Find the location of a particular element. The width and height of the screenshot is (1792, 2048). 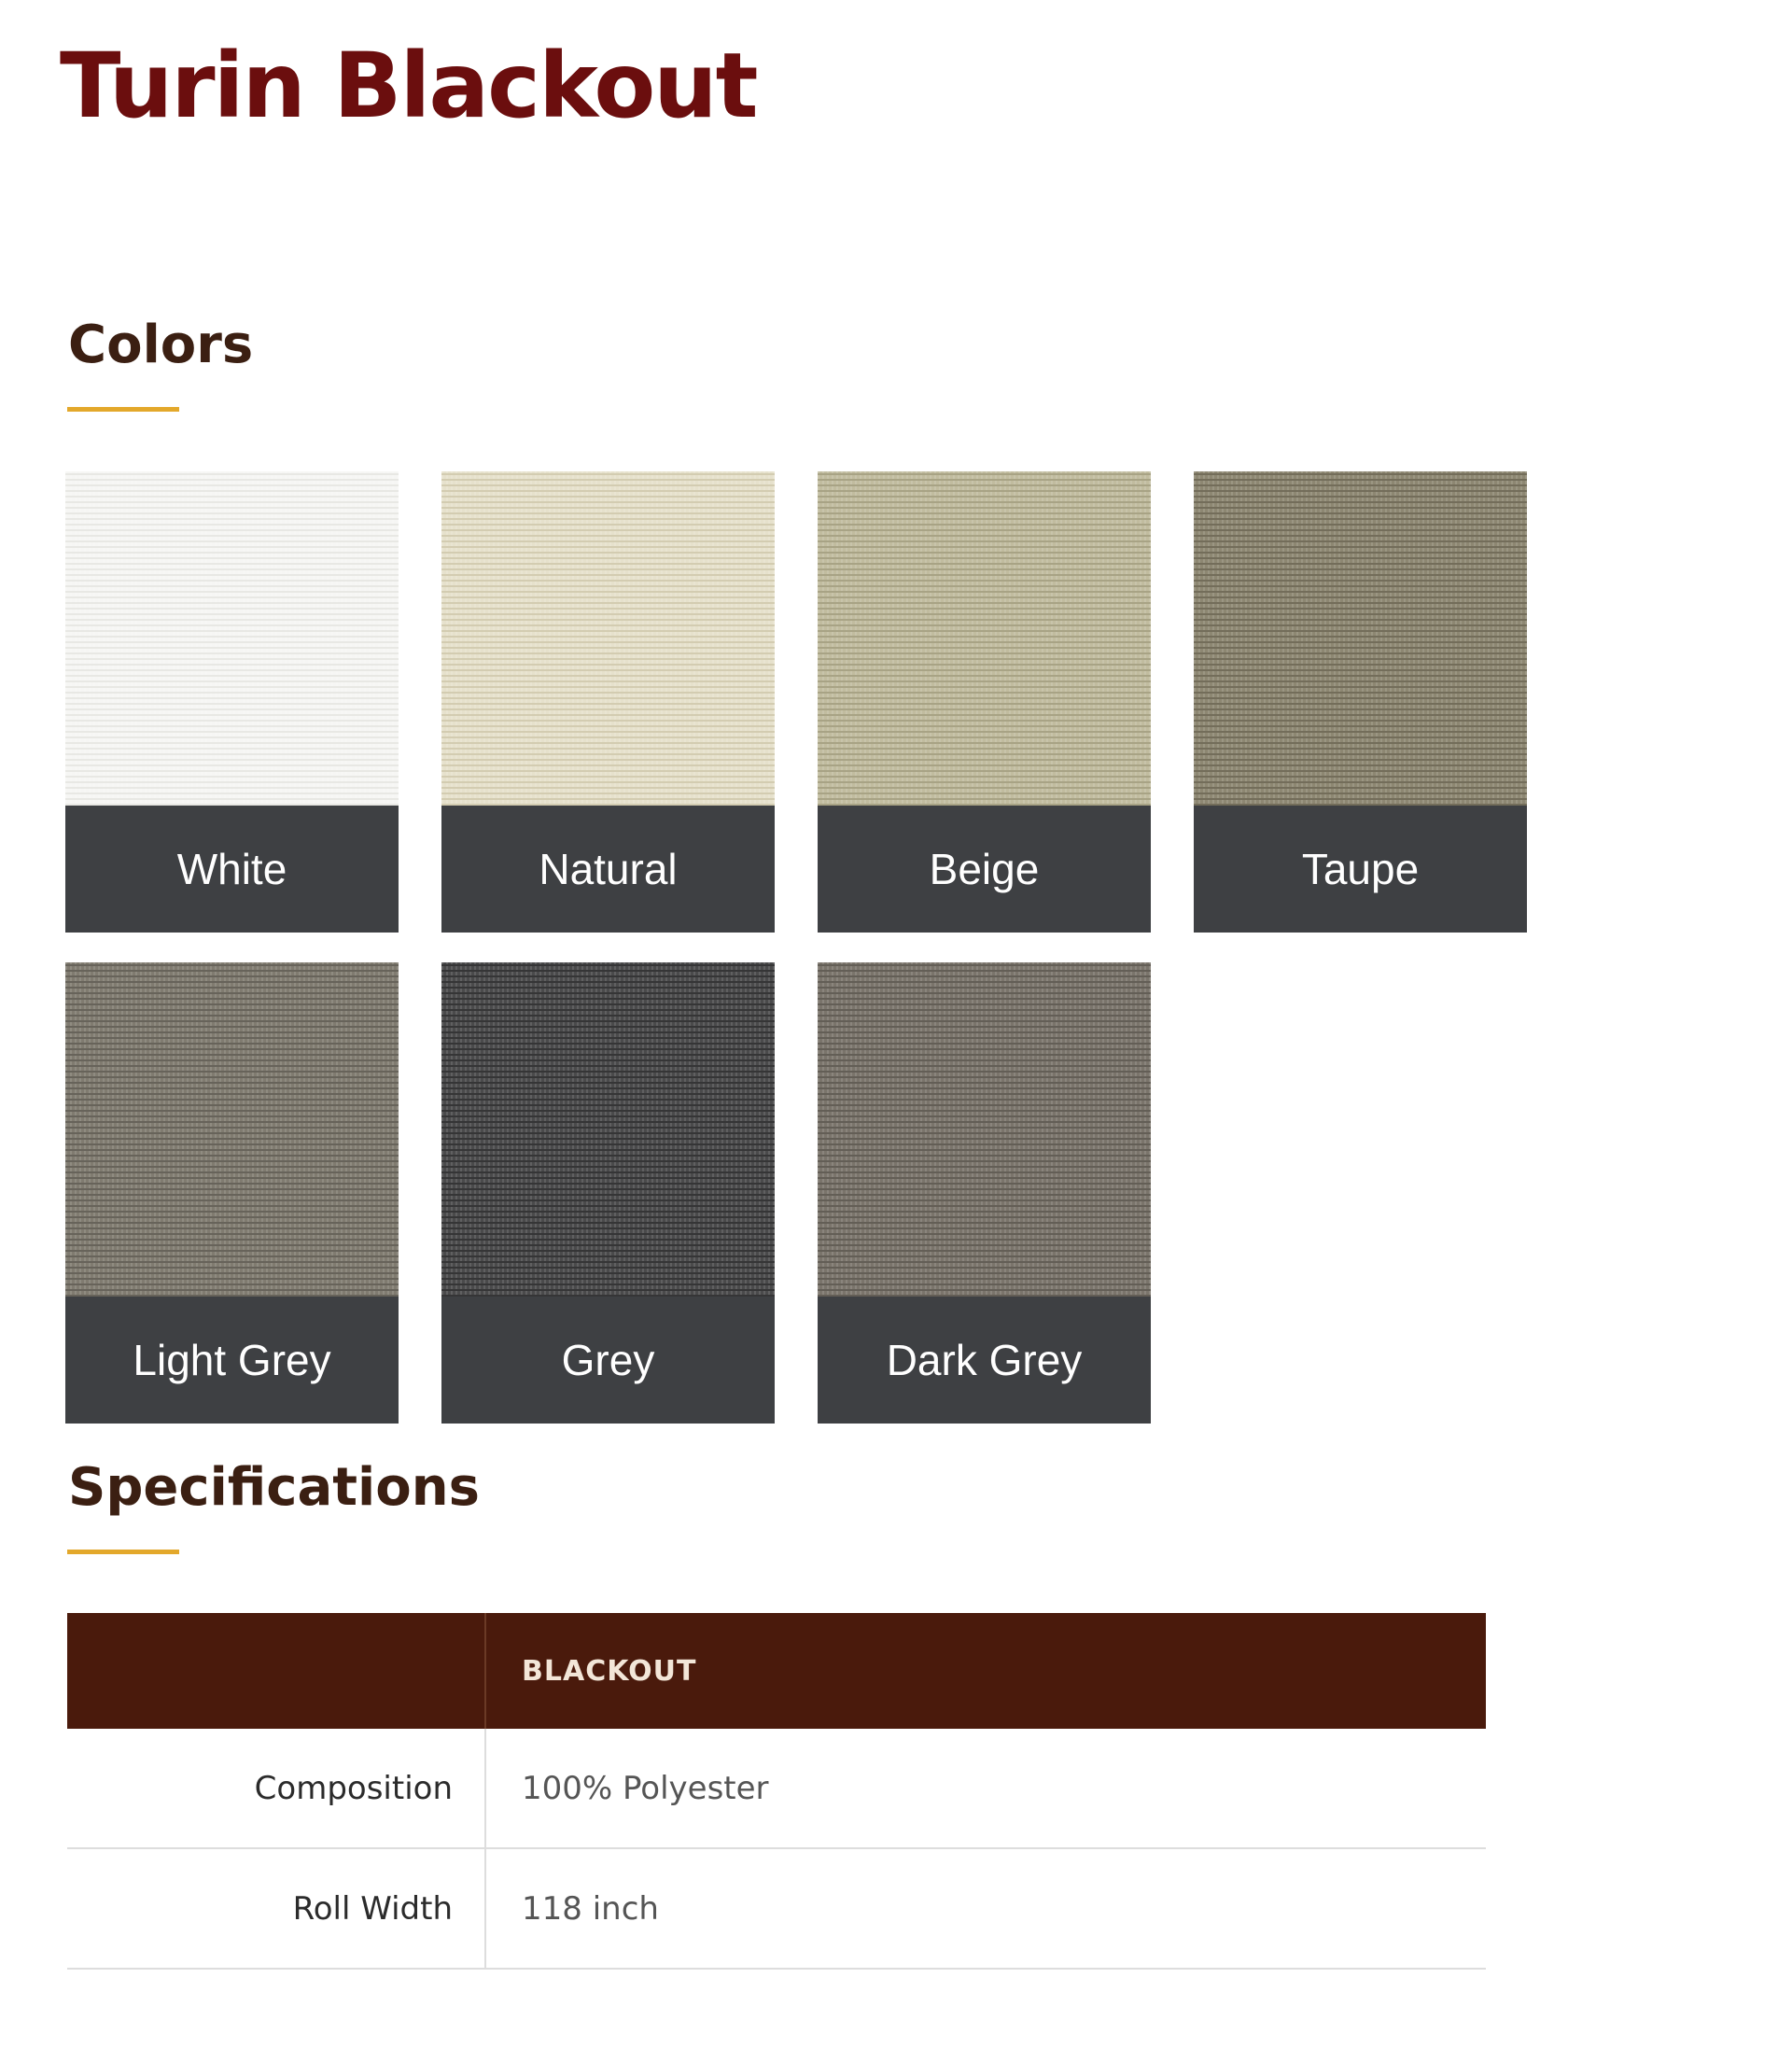

swatch-grey: Grey is located at coordinates (608, 1193).